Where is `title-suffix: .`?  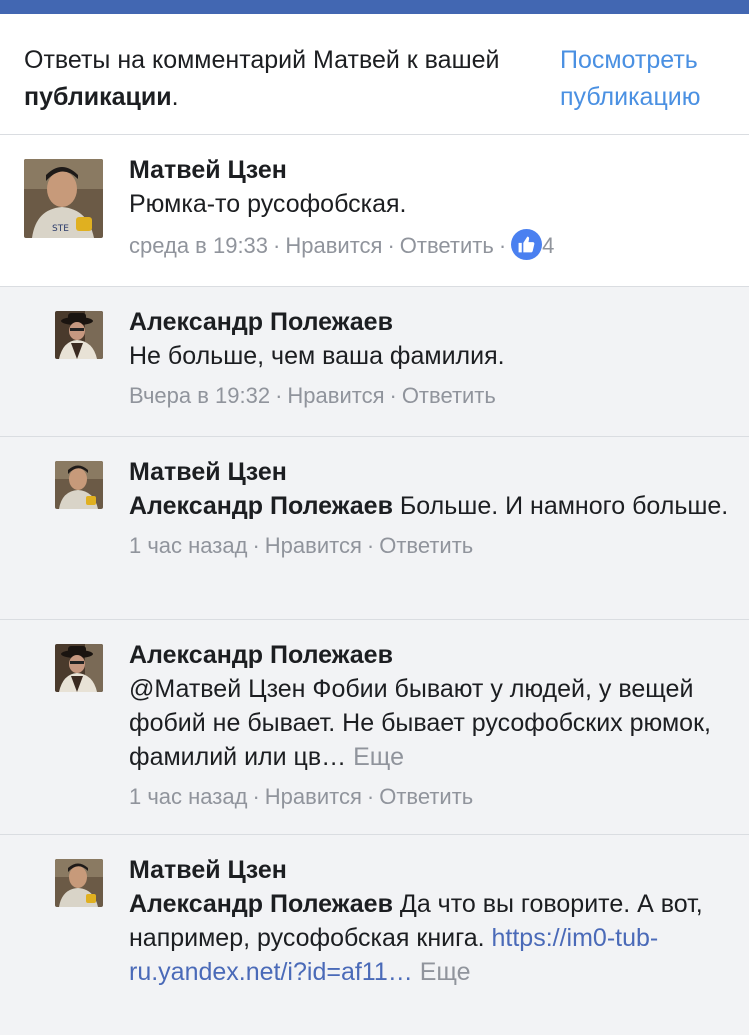
title-suffix: . is located at coordinates (175, 97).